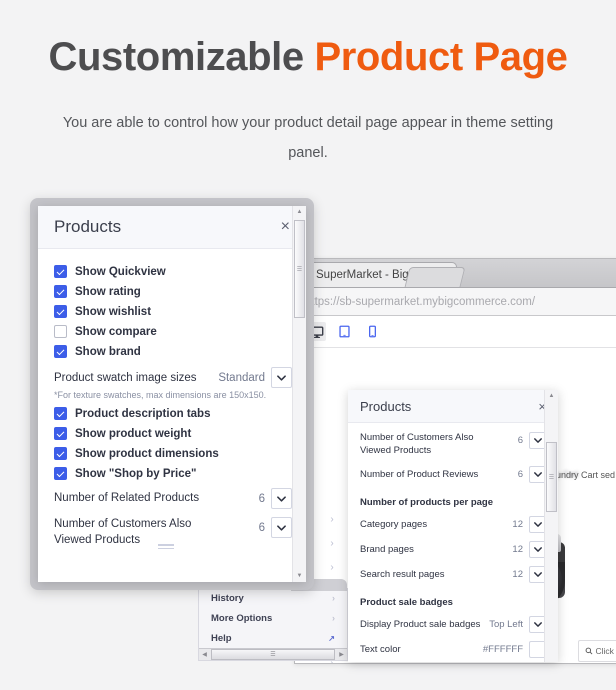 The width and height of the screenshot is (616, 690). Describe the element at coordinates (147, 453) in the screenshot. I see `checkbox-label: Show product dimensions` at that location.